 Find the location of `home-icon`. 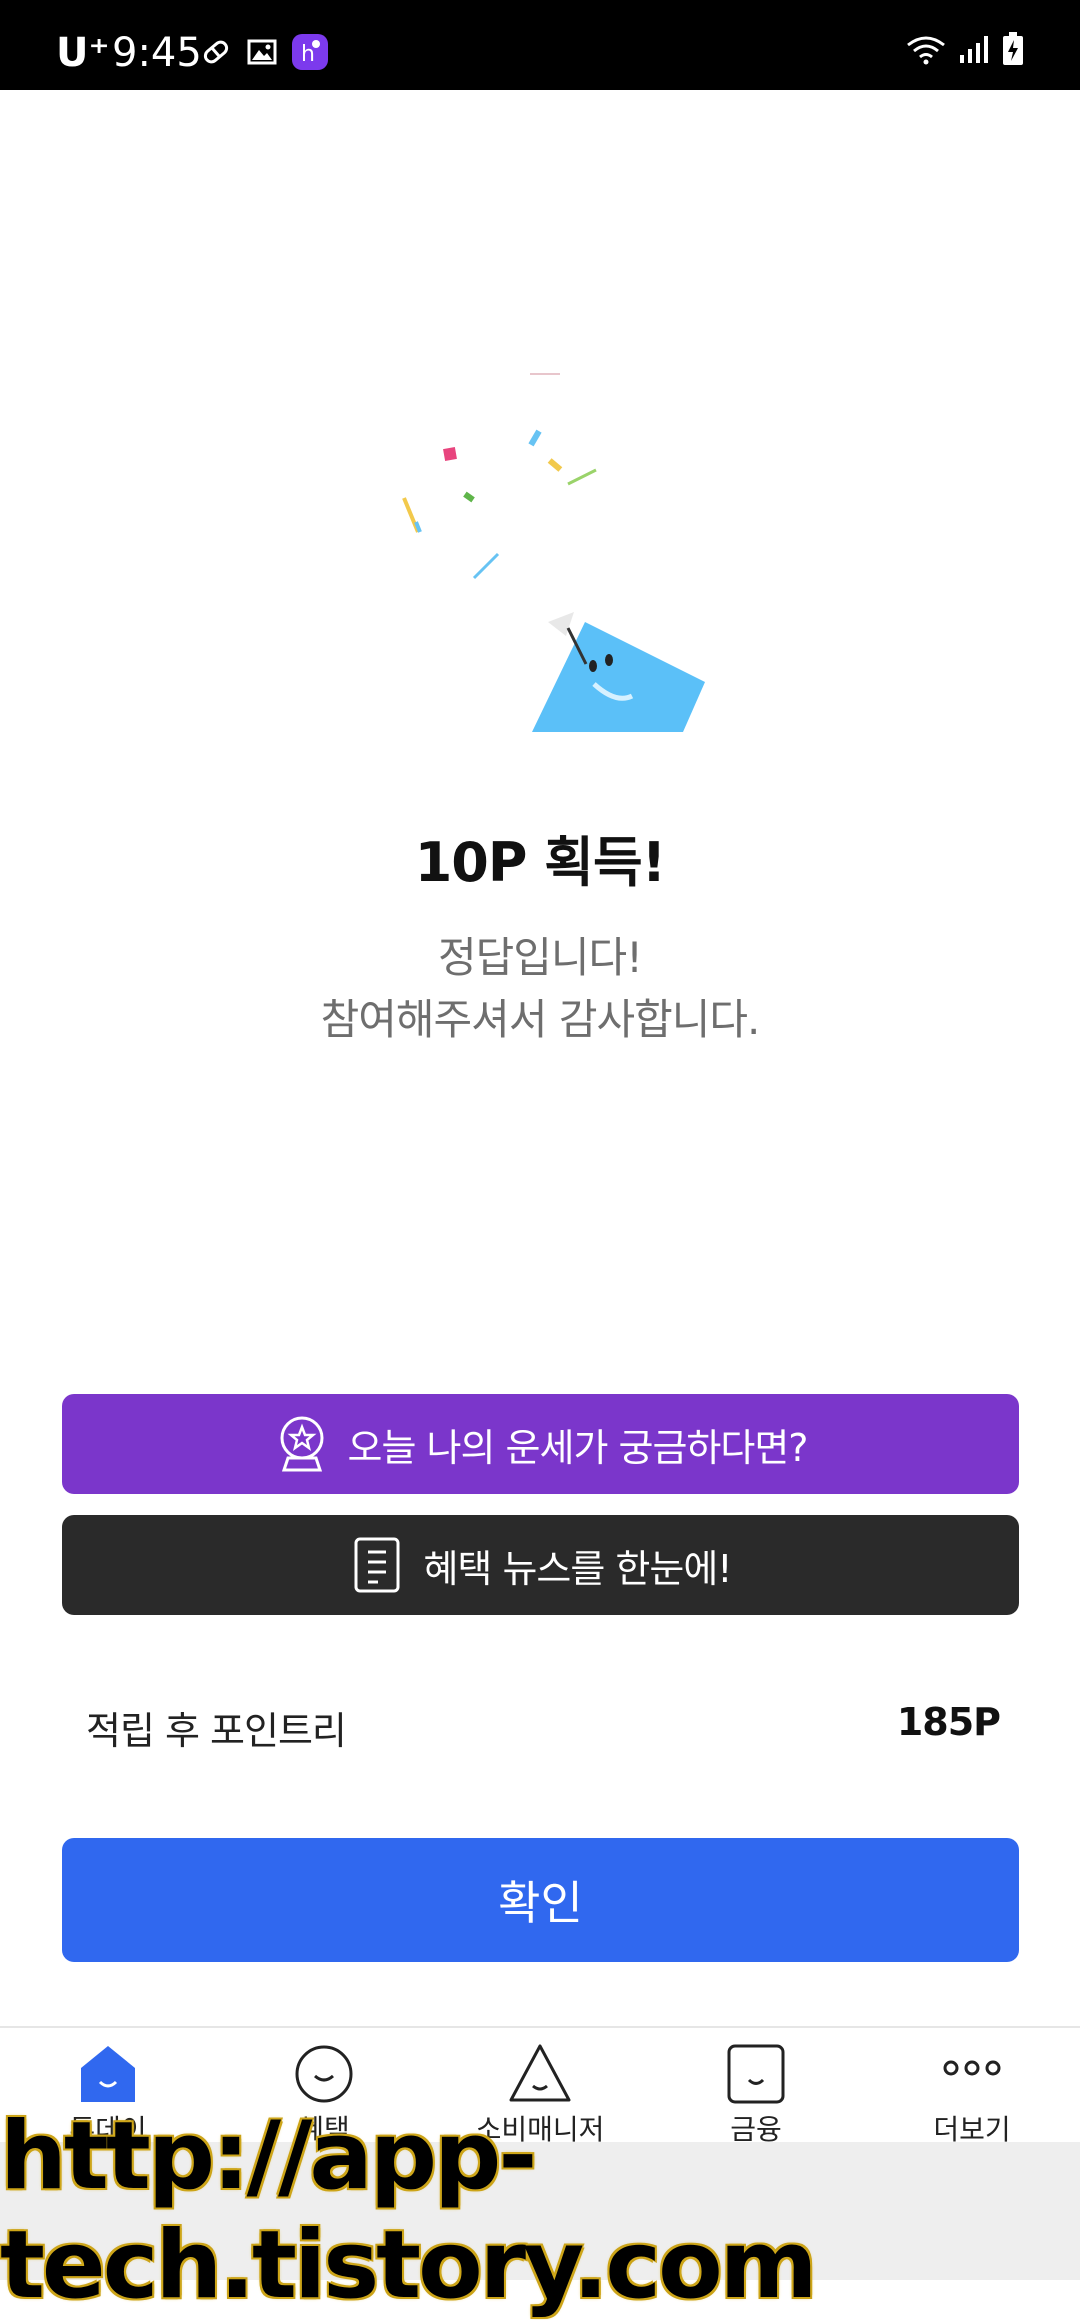

home-icon is located at coordinates (108, 2073).